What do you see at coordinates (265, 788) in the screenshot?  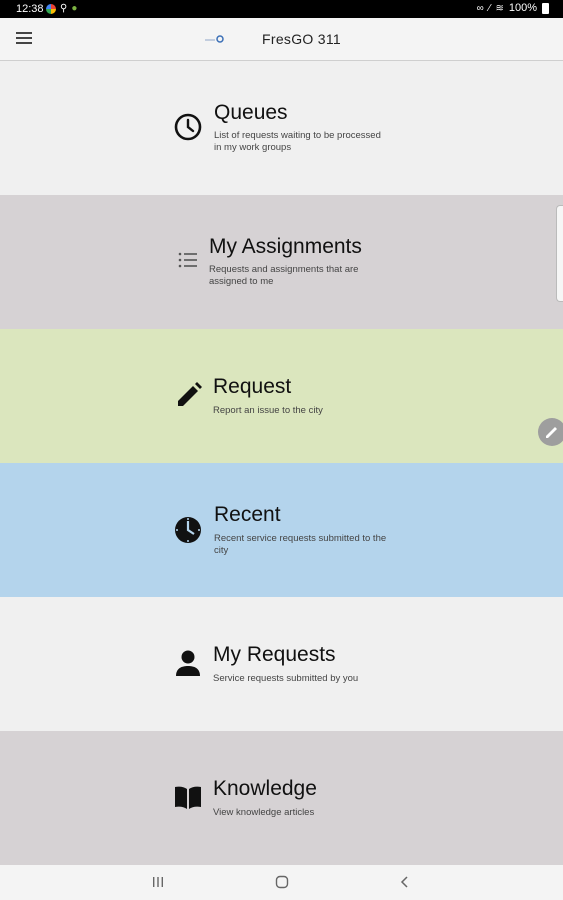 I see `tile-title: Knowledge` at bounding box center [265, 788].